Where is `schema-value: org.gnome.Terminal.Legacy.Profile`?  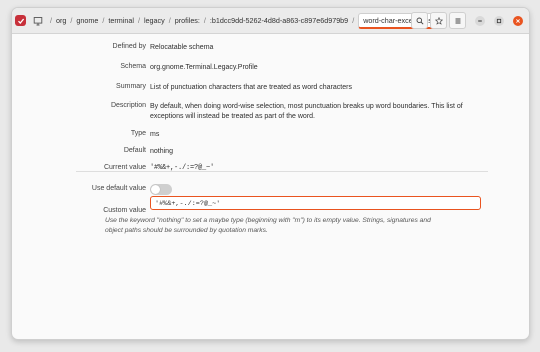 schema-value: org.gnome.Terminal.Legacy.Profile is located at coordinates (204, 67).